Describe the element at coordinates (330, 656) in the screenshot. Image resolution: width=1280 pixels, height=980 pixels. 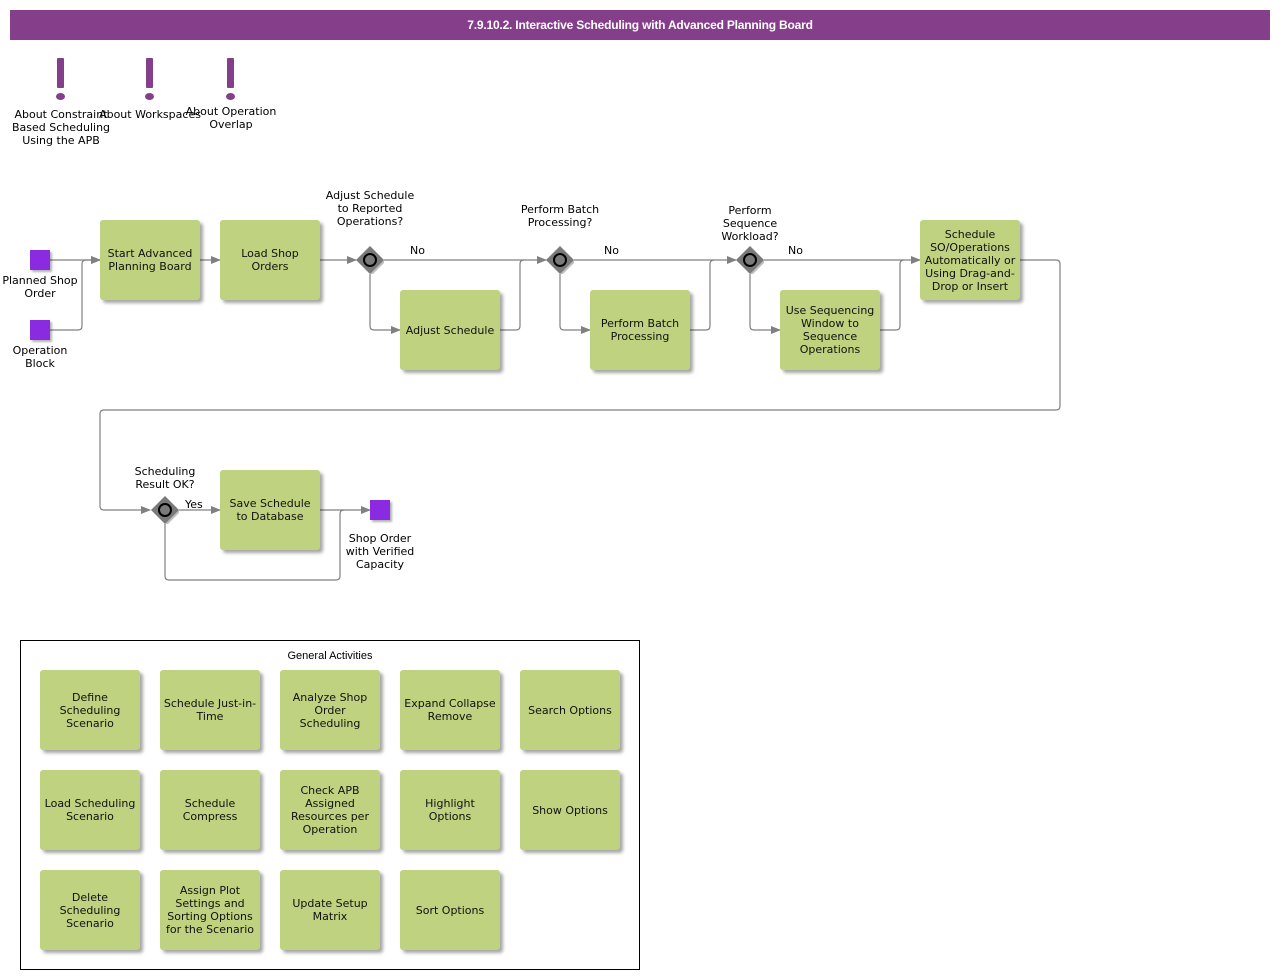
I see `group-title: General Activities` at that location.